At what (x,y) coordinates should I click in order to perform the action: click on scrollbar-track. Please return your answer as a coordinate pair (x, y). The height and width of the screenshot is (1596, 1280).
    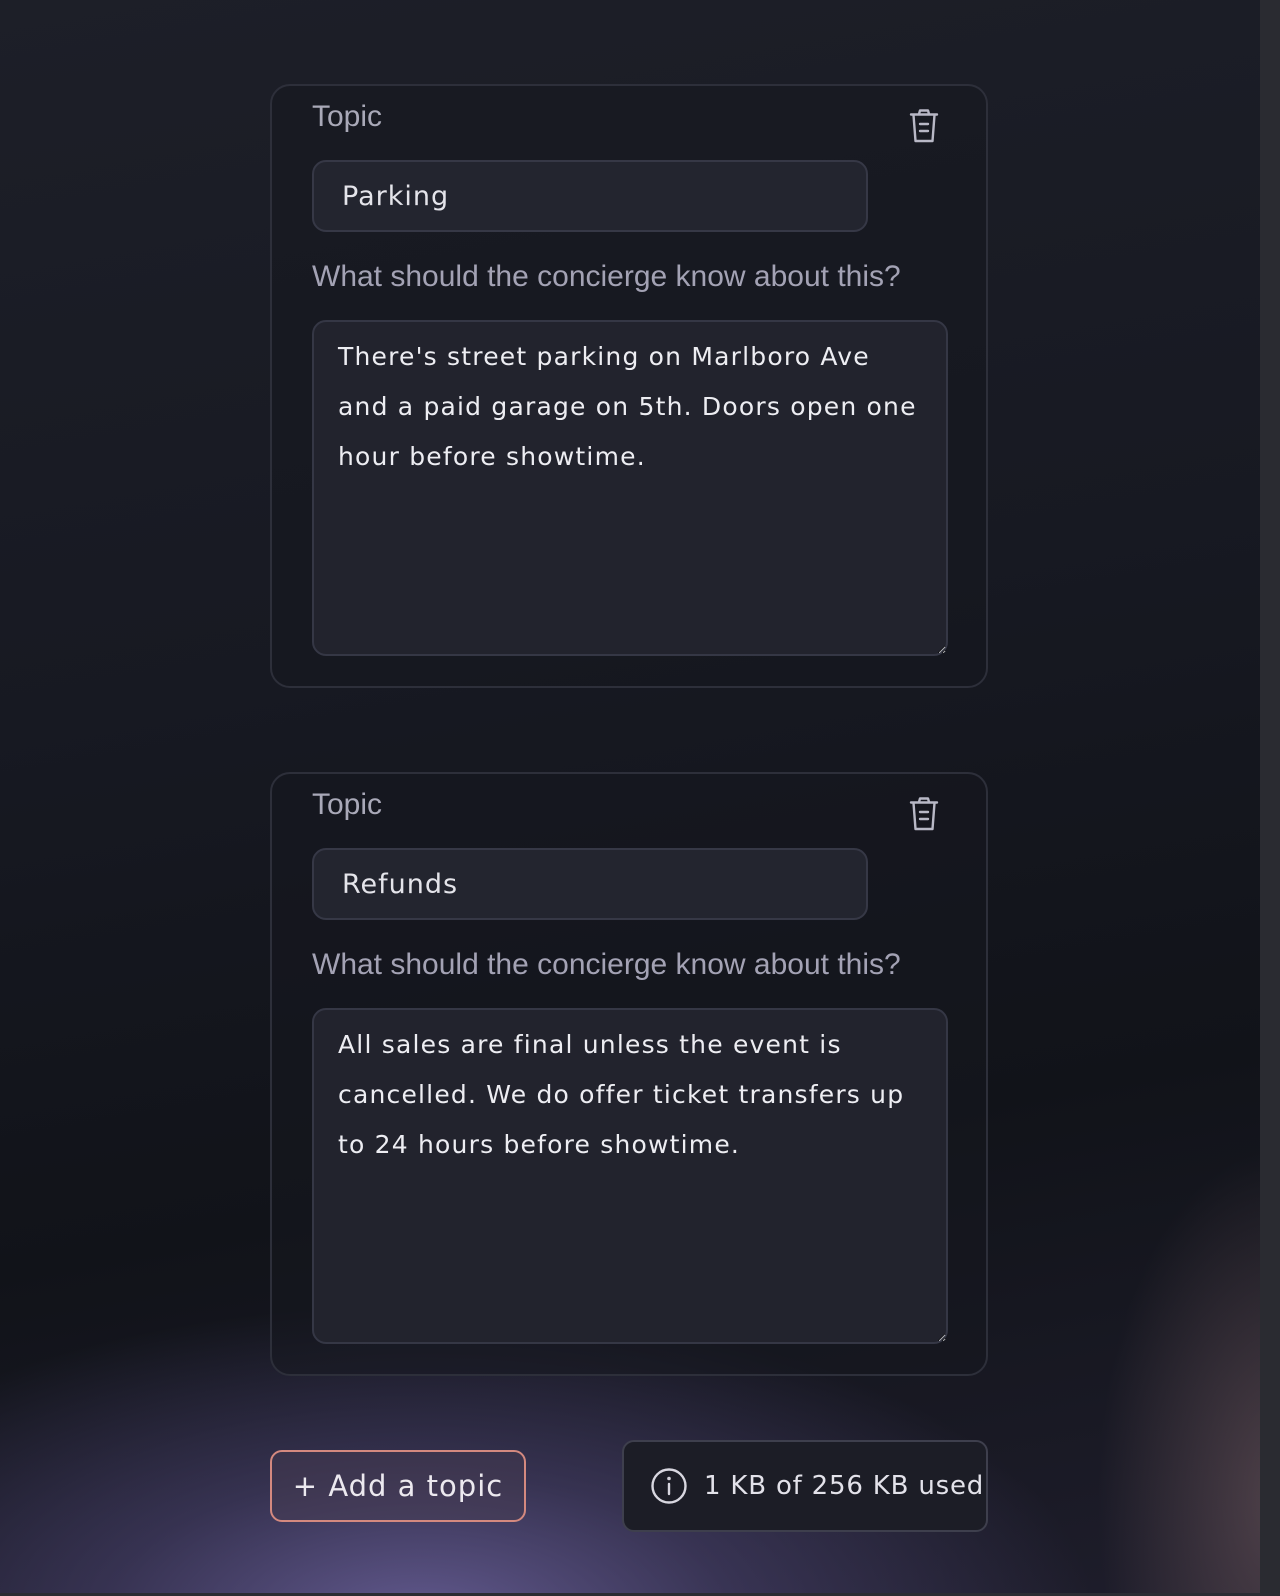
    Looking at the image, I should click on (1270, 798).